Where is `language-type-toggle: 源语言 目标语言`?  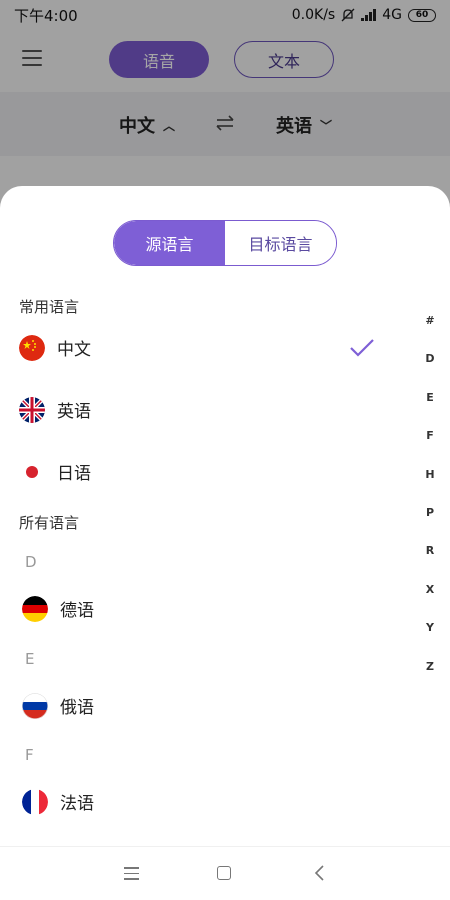
language-type-toggle: 源语言 目标语言 is located at coordinates (225, 243).